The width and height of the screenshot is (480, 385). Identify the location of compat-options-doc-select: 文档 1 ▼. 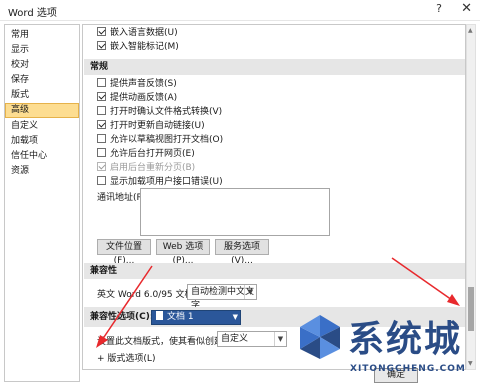
(196, 317).